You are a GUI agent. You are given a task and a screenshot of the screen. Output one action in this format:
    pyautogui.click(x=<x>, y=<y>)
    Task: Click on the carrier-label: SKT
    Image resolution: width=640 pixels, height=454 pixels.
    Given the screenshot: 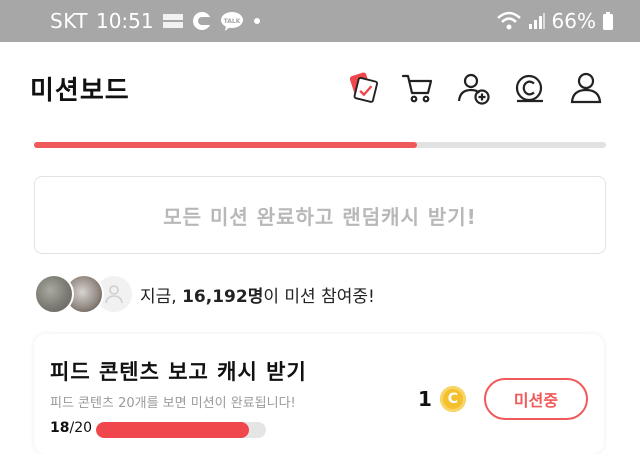 What is the action you would take?
    pyautogui.click(x=69, y=21)
    